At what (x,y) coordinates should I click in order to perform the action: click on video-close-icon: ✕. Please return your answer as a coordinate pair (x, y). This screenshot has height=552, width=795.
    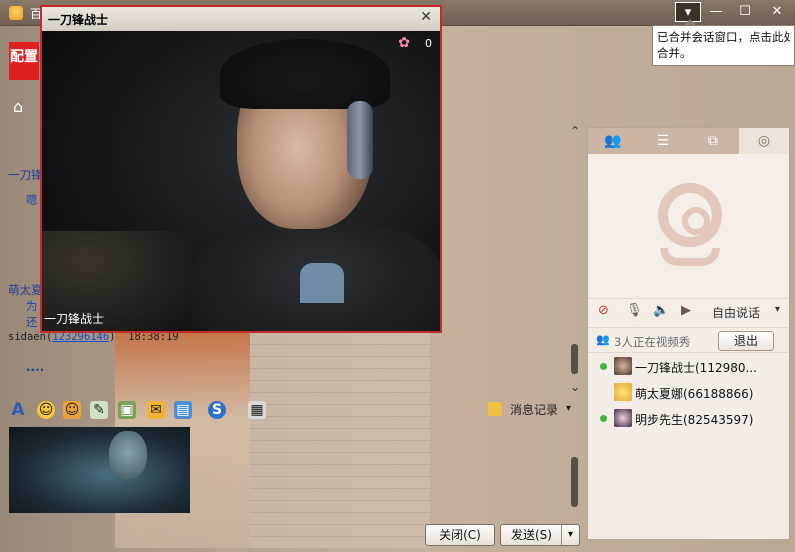
    Looking at the image, I should click on (426, 17).